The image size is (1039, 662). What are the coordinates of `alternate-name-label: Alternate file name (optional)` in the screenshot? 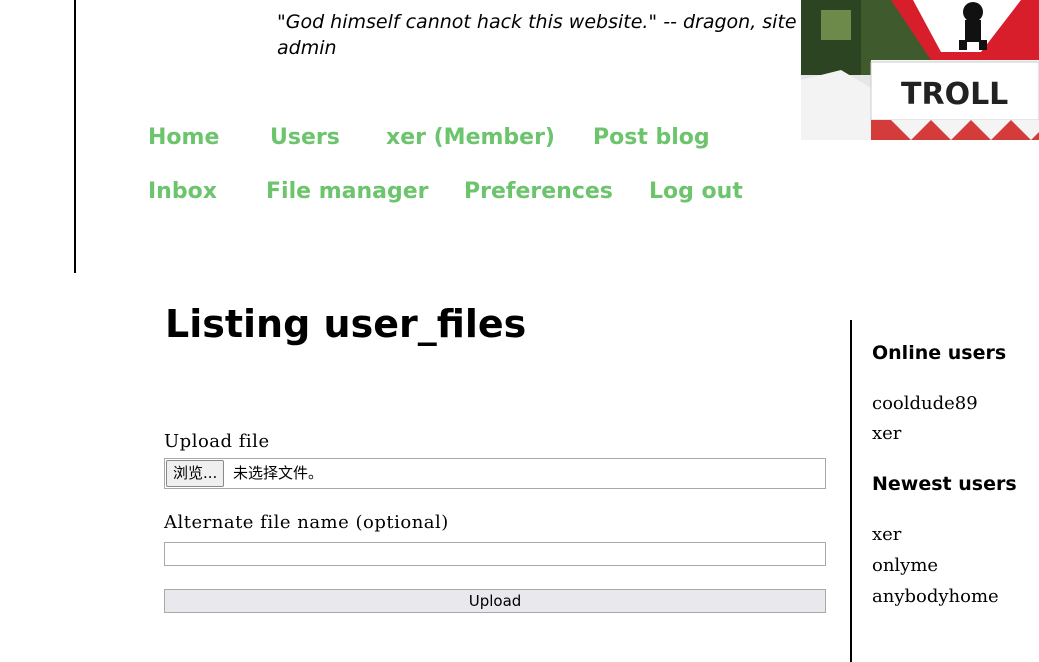 It's located at (306, 522).